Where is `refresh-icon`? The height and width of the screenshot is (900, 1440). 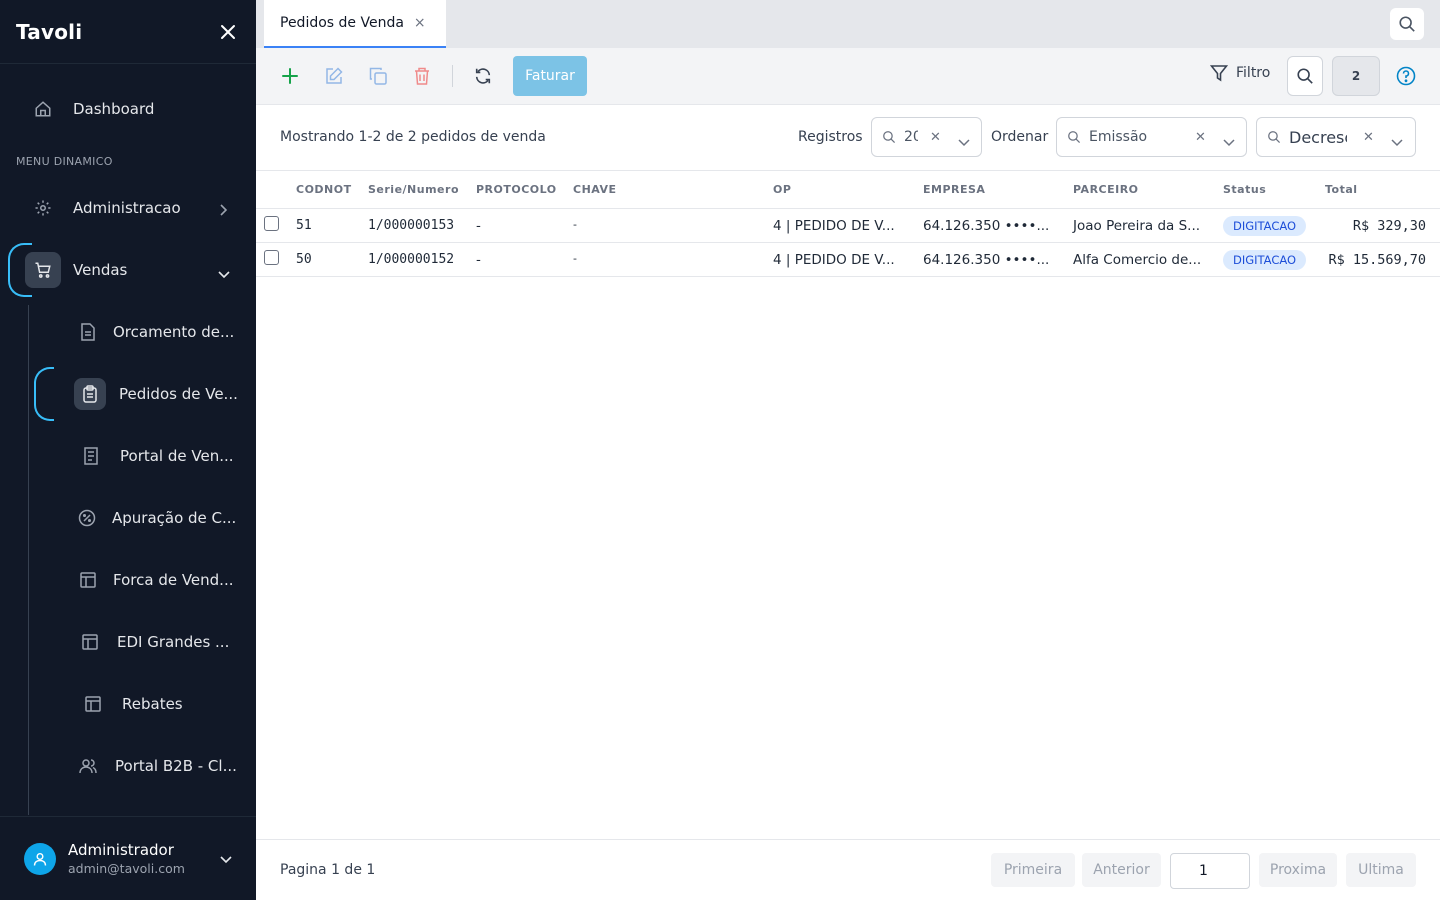 refresh-icon is located at coordinates (483, 76).